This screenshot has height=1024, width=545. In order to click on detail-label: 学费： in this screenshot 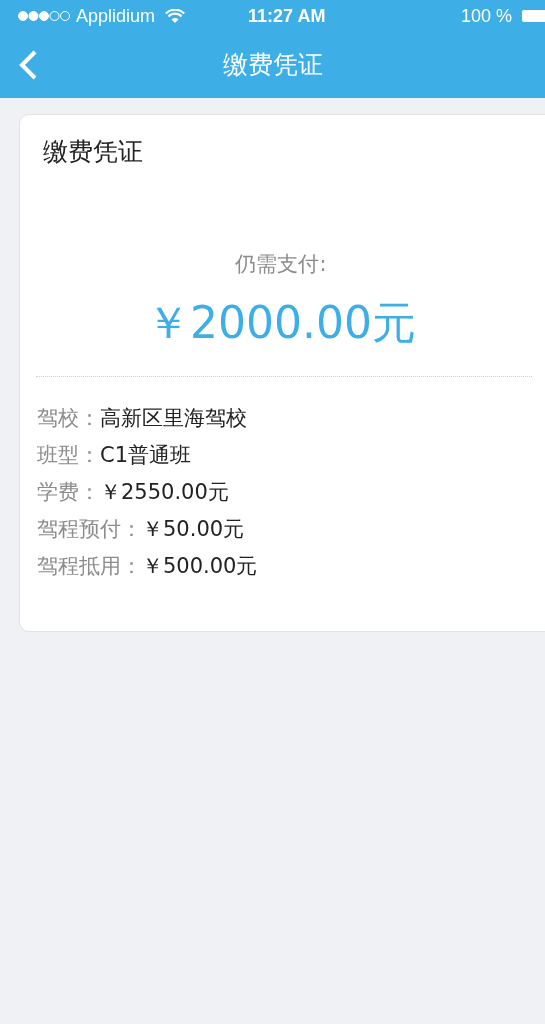, I will do `click(68, 492)`.